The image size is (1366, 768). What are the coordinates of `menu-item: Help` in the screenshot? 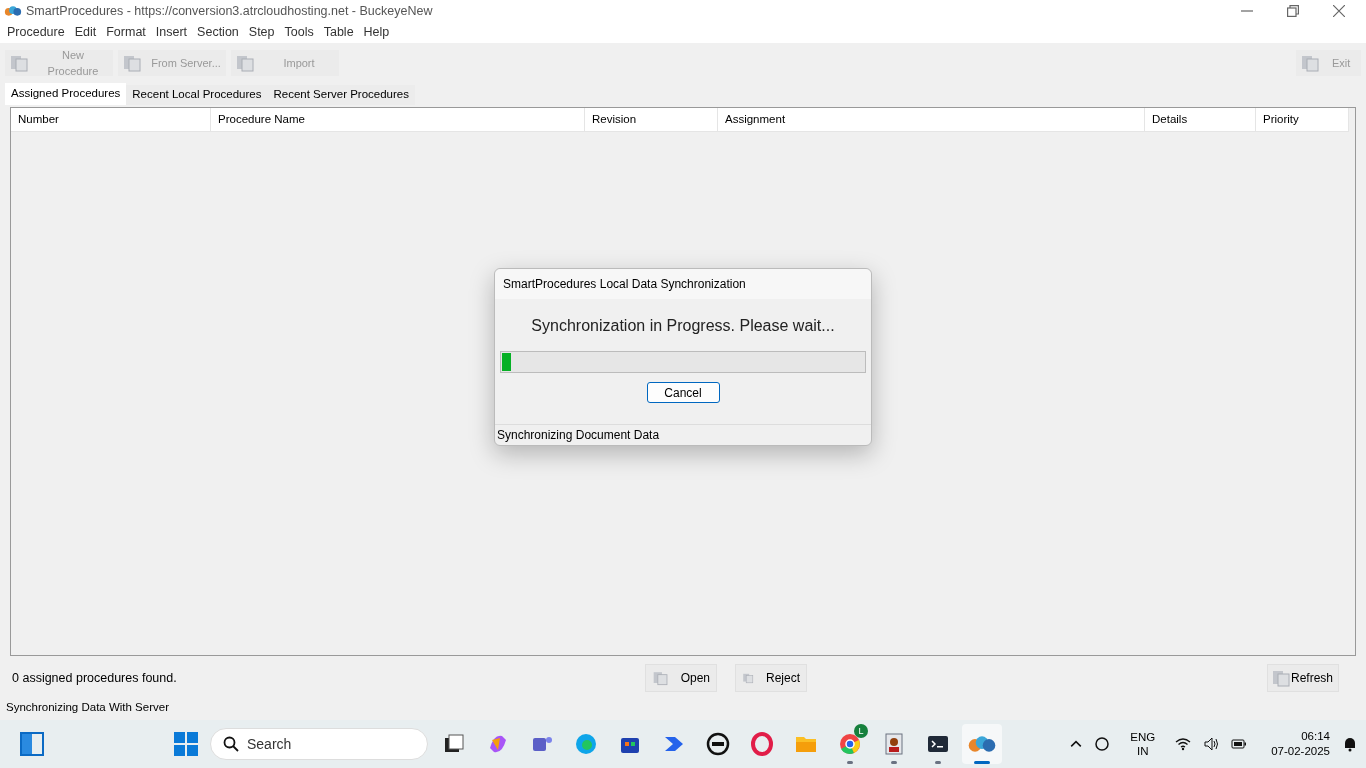 It's located at (376, 32).